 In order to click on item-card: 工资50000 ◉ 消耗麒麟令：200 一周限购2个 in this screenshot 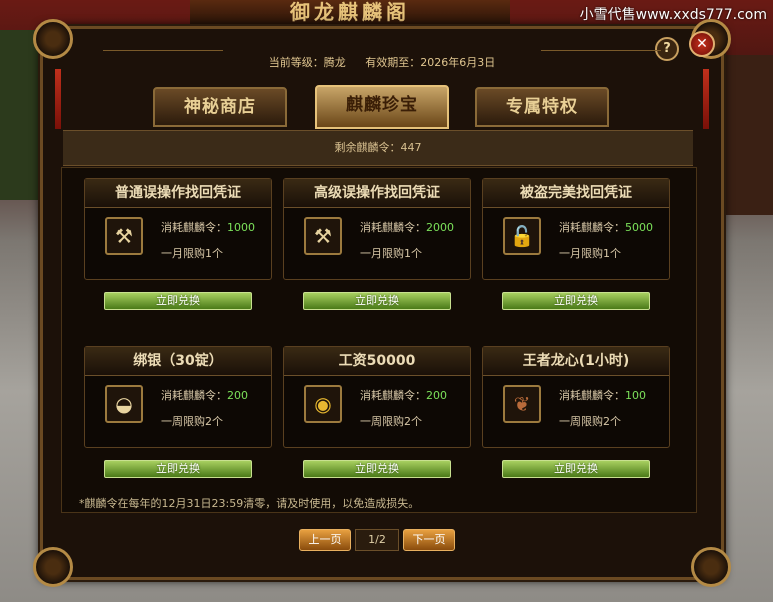, I will do `click(377, 397)`.